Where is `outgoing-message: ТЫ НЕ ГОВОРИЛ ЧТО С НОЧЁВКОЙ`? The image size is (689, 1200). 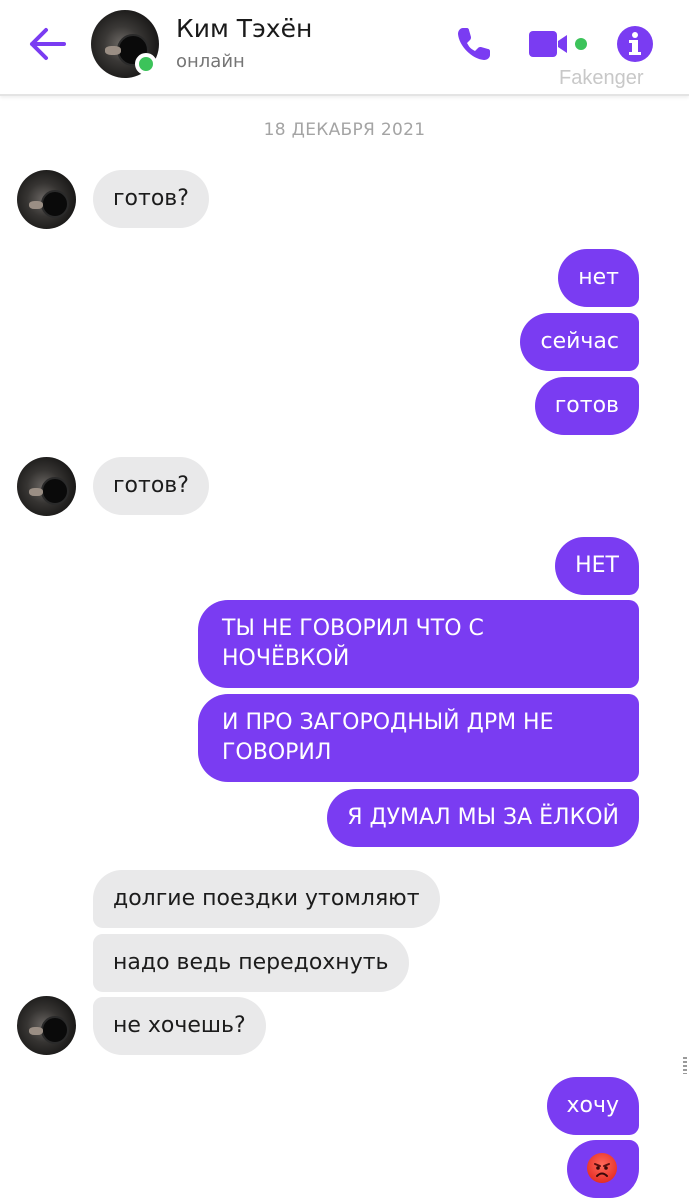
outgoing-message: ТЫ НЕ ГОВОРИЛ ЧТО С НОЧЁВКОЙ is located at coordinates (418, 644).